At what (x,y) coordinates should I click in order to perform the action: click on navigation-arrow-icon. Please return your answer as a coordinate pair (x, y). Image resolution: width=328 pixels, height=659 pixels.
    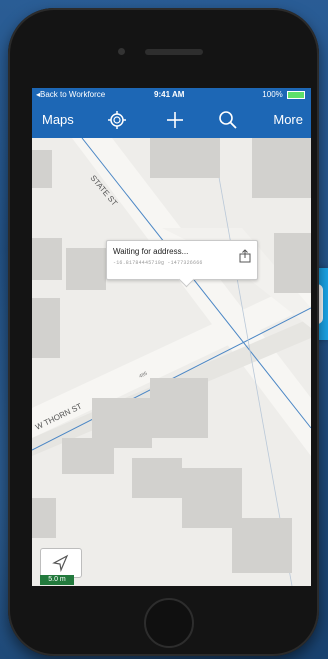
    Looking at the image, I should click on (60, 563).